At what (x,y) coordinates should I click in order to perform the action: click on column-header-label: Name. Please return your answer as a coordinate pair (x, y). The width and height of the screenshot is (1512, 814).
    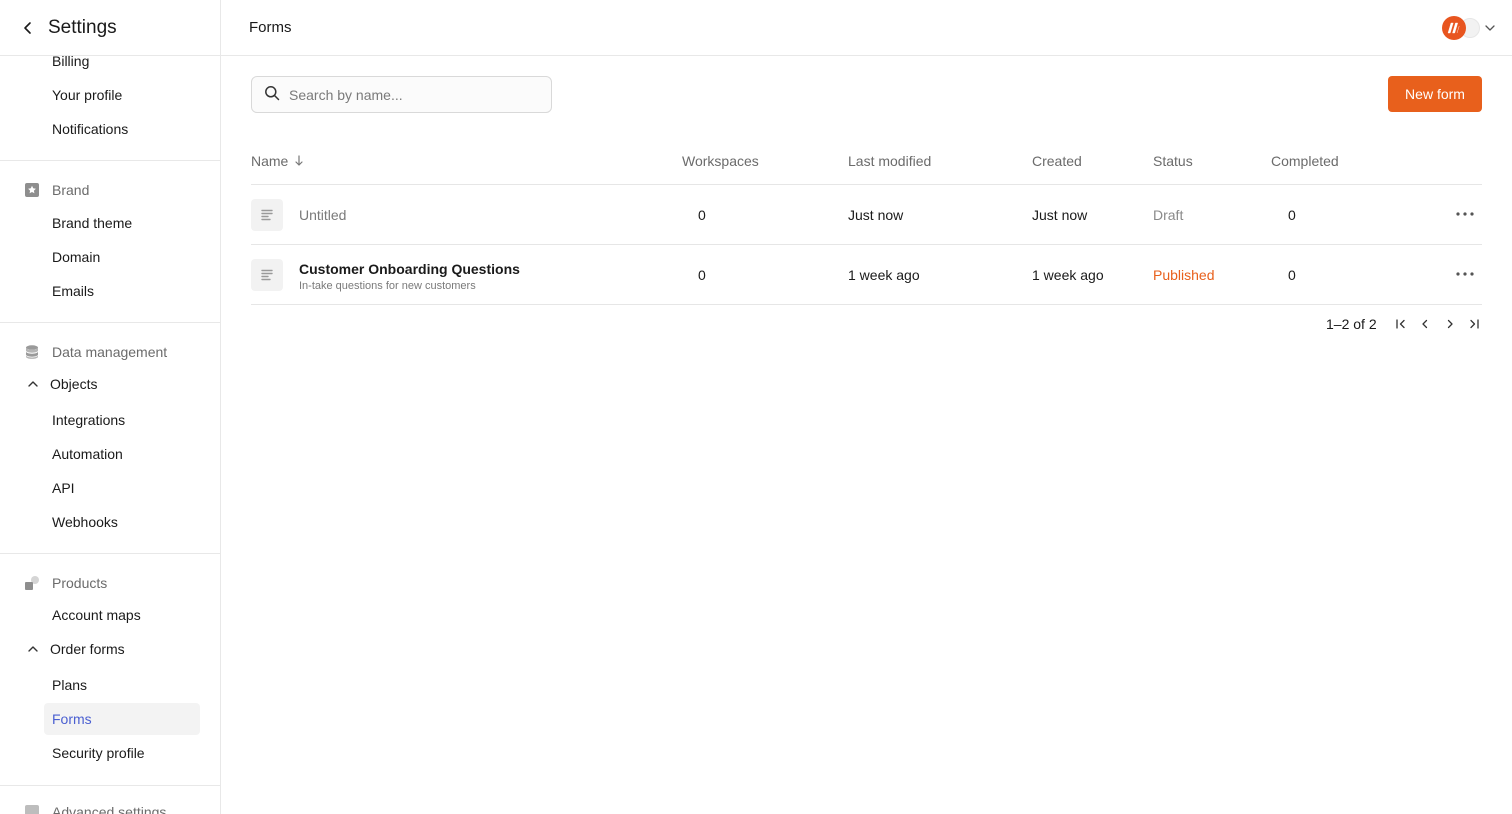
    Looking at the image, I should click on (270, 161).